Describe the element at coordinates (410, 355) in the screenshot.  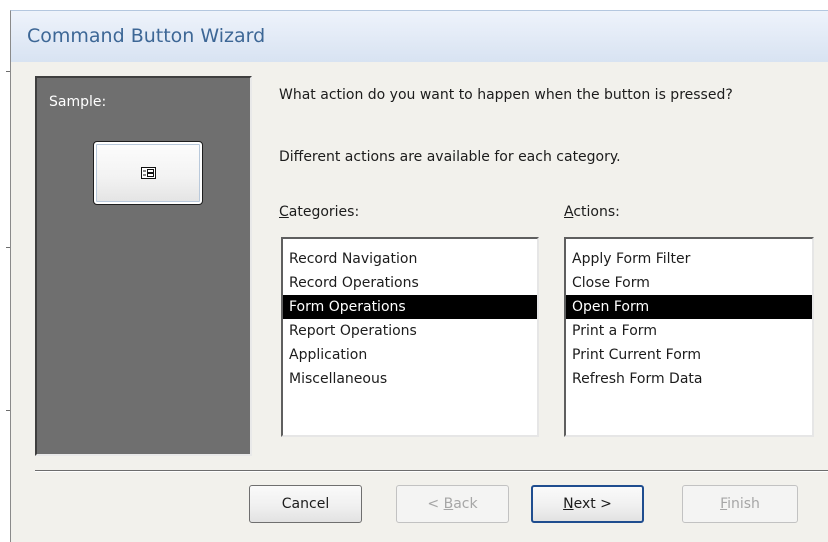
I see `category-item-application: Application` at that location.